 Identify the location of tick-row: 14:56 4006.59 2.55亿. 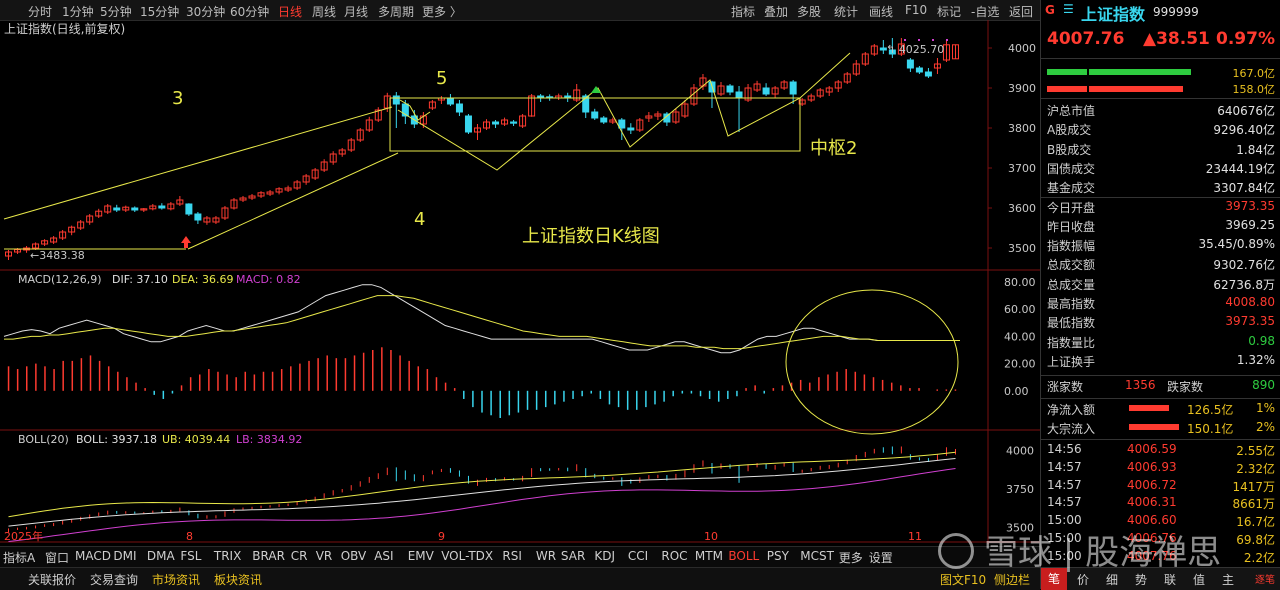
(1160, 450).